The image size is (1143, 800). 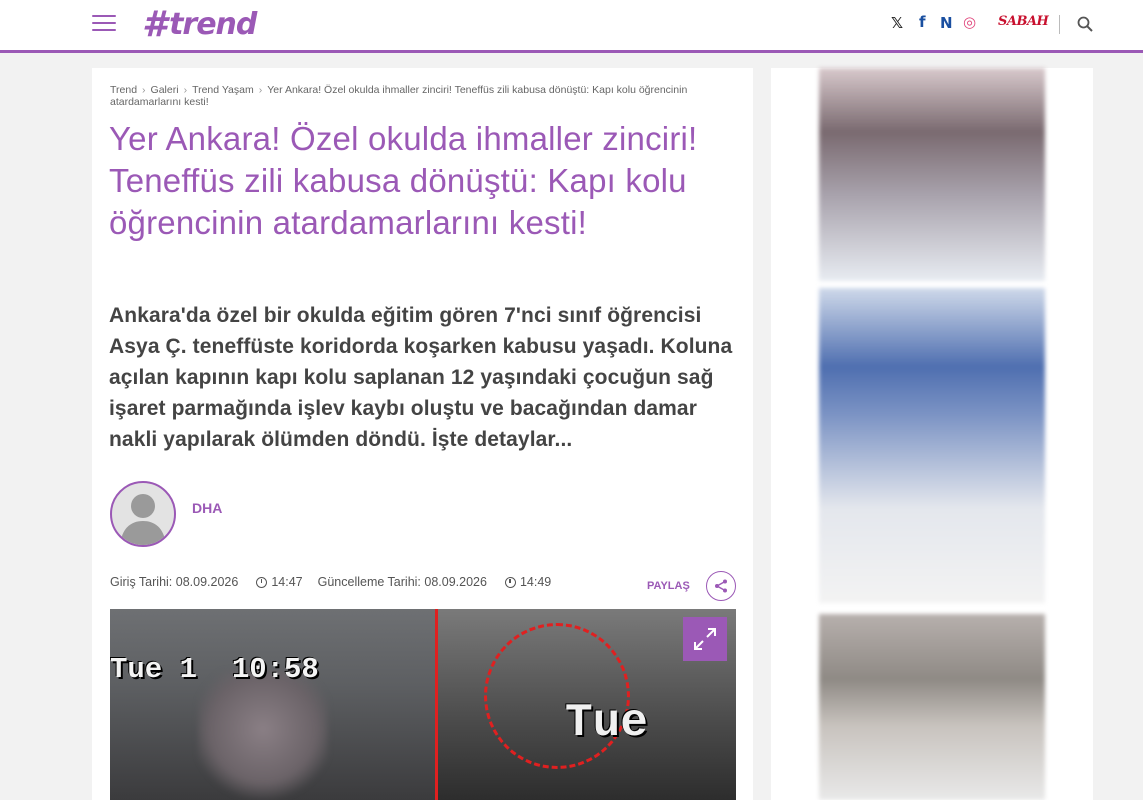 I want to click on menu-hamburger-icon, so click(x=104, y=23).